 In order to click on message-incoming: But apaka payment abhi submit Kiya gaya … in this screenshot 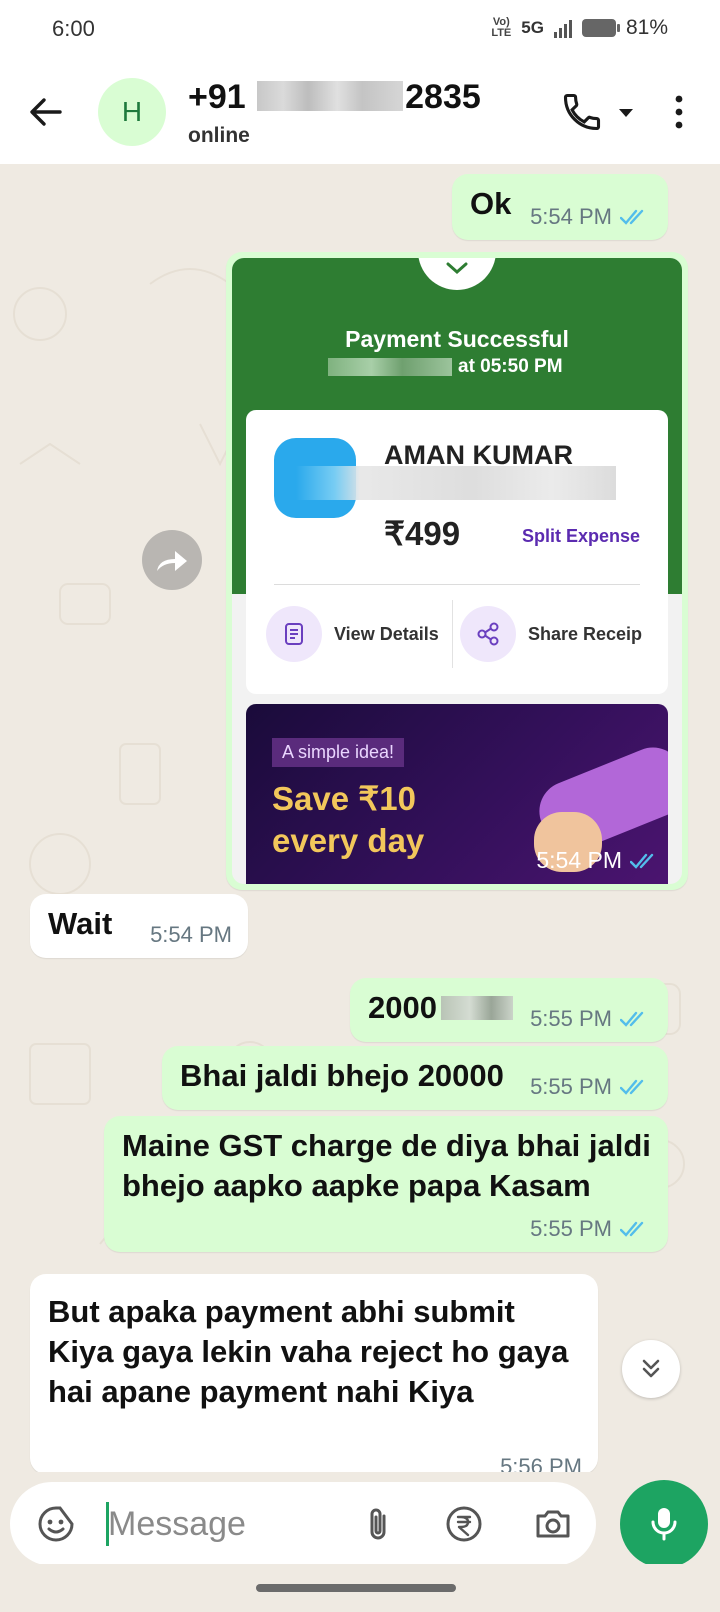, I will do `click(314, 1373)`.